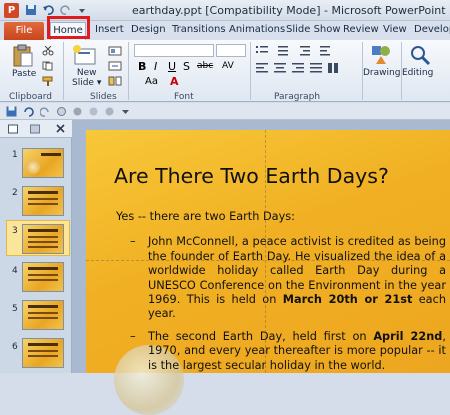 Image resolution: width=450 pixels, height=415 pixels. I want to click on thumbnail-number: 3, so click(15, 231).